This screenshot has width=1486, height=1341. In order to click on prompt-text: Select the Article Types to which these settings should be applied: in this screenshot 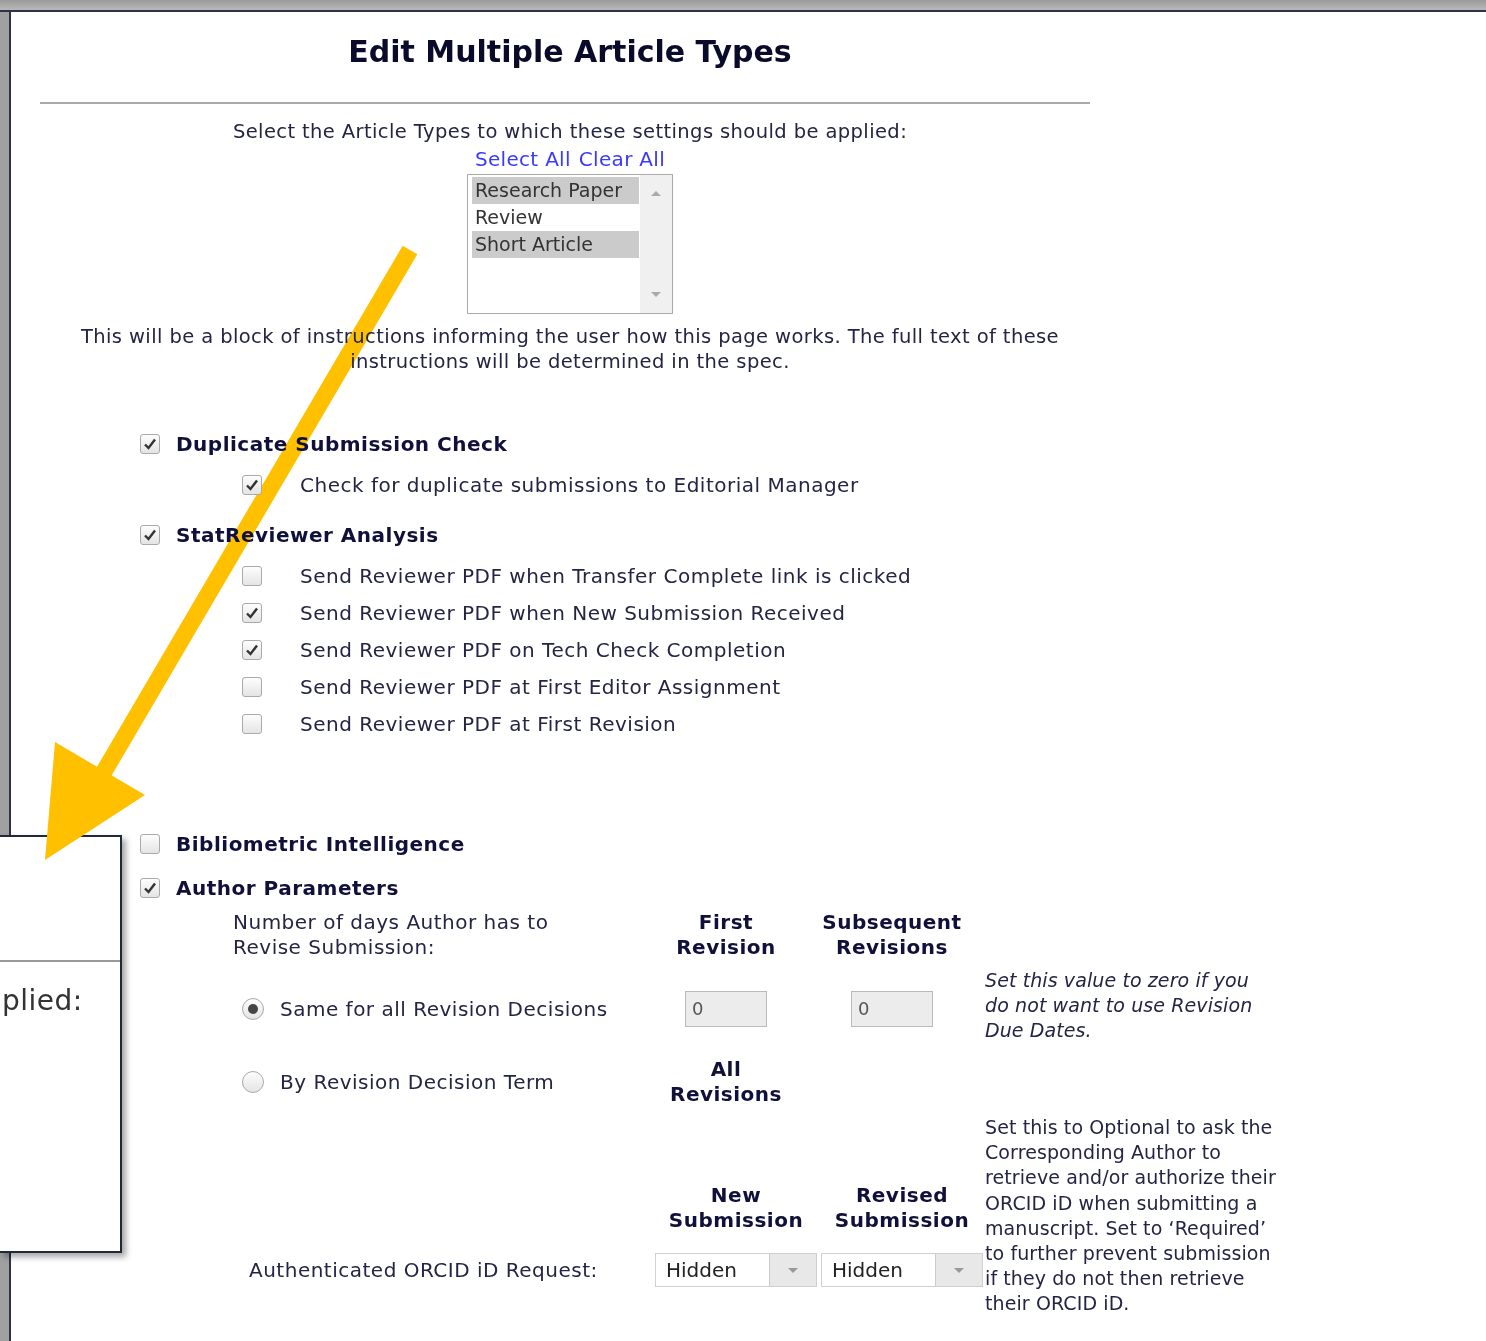, I will do `click(570, 132)`.